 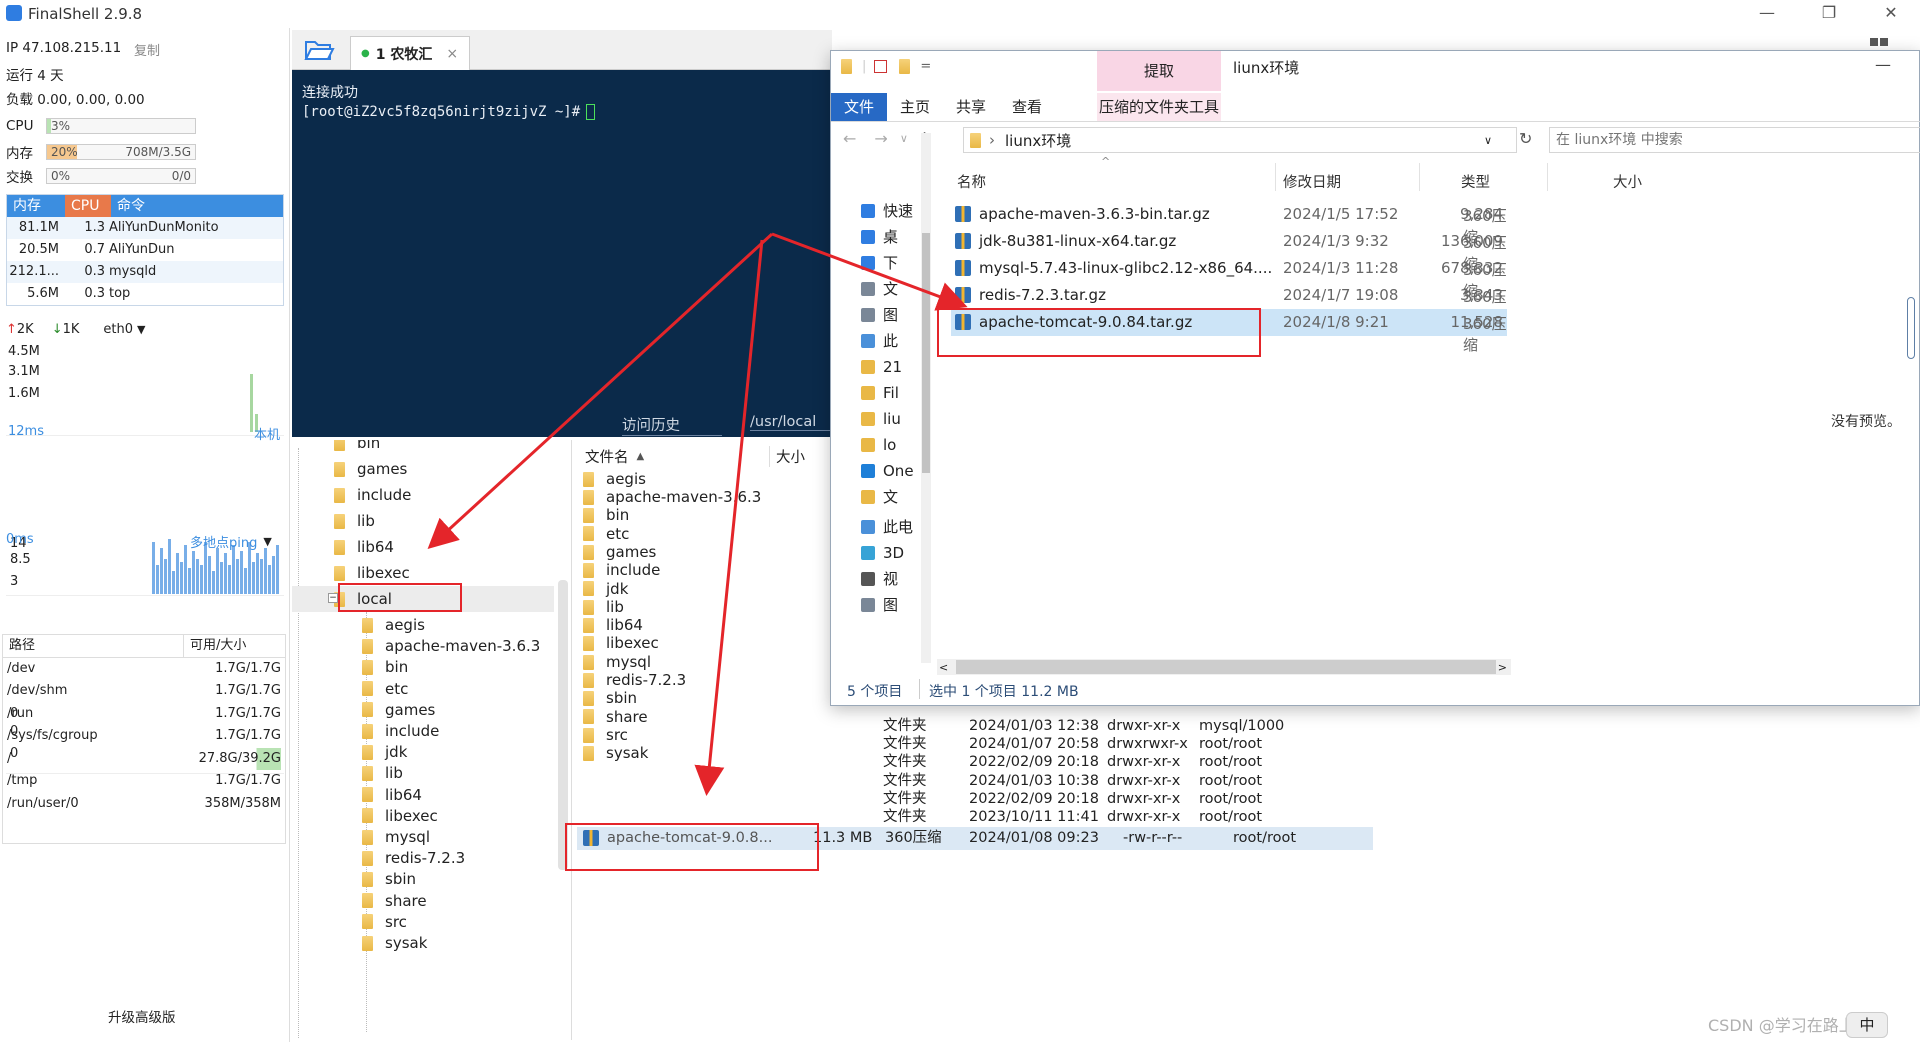 What do you see at coordinates (881, 419) in the screenshot?
I see `nav-item: liu` at bounding box center [881, 419].